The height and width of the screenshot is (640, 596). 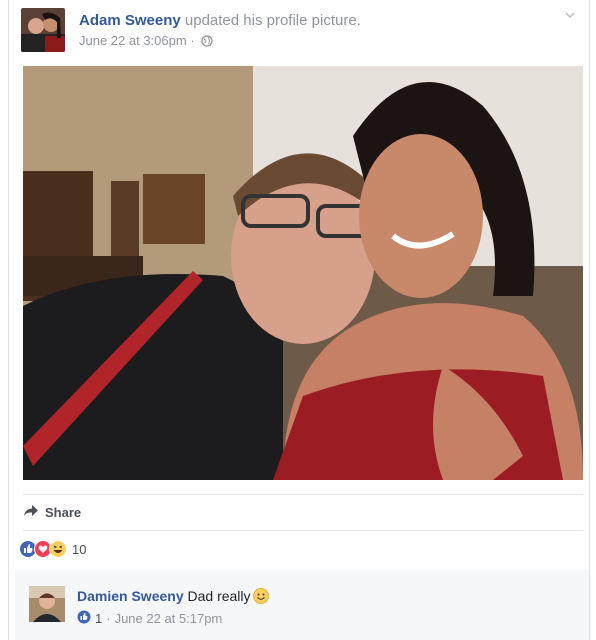 What do you see at coordinates (130, 596) in the screenshot?
I see `commenter-name-link: Damien Sweeny` at bounding box center [130, 596].